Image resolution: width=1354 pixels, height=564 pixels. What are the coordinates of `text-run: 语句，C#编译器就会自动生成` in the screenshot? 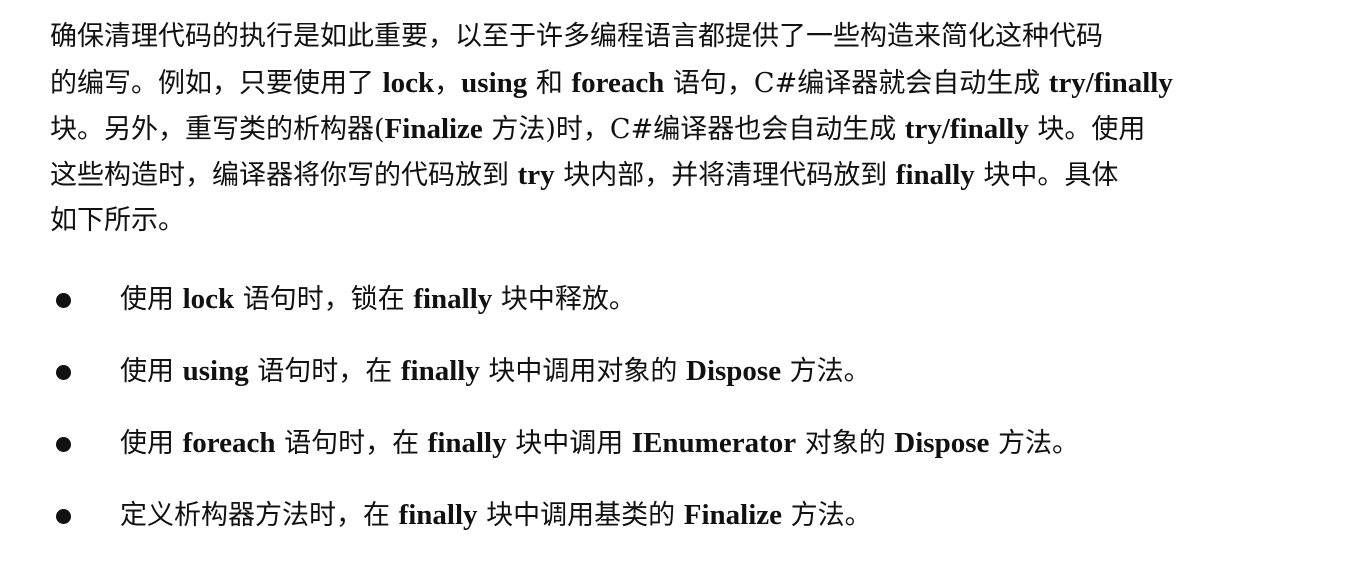 It's located at (856, 83).